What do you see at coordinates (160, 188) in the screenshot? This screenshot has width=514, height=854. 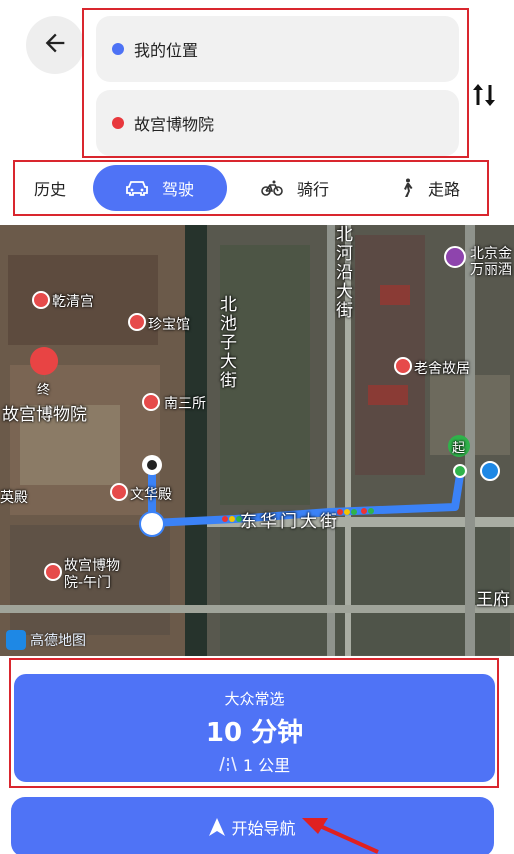 I see `tab-drive: 驾驶` at bounding box center [160, 188].